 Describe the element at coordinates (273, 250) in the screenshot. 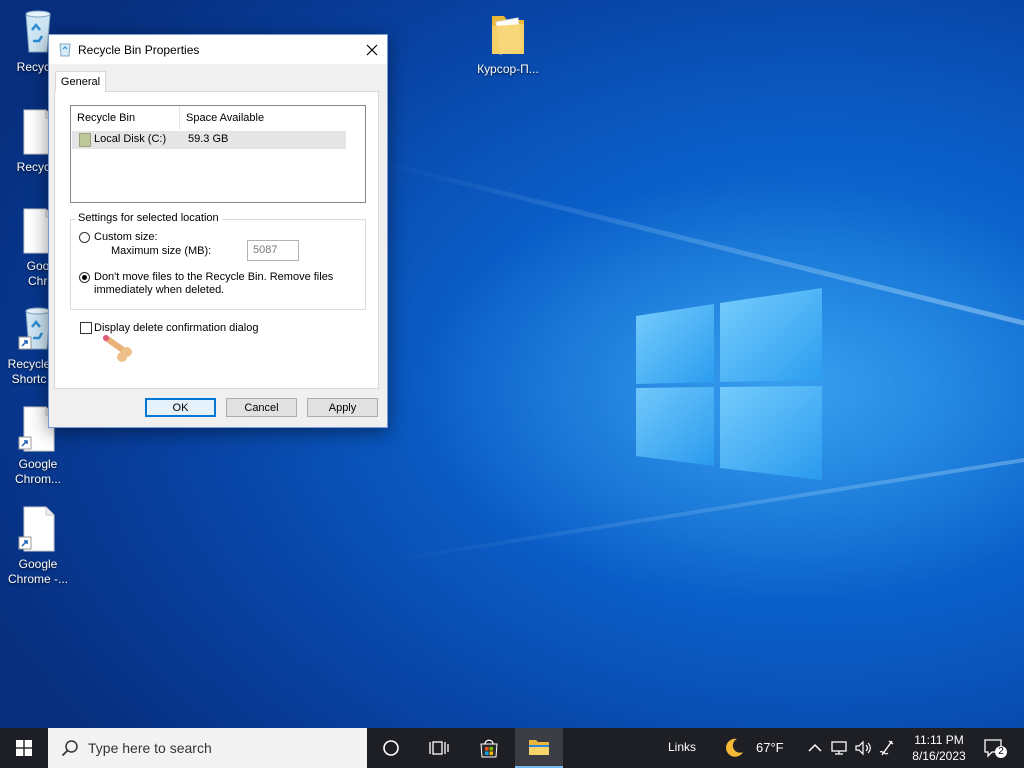

I see `max-size-input: 5087` at that location.